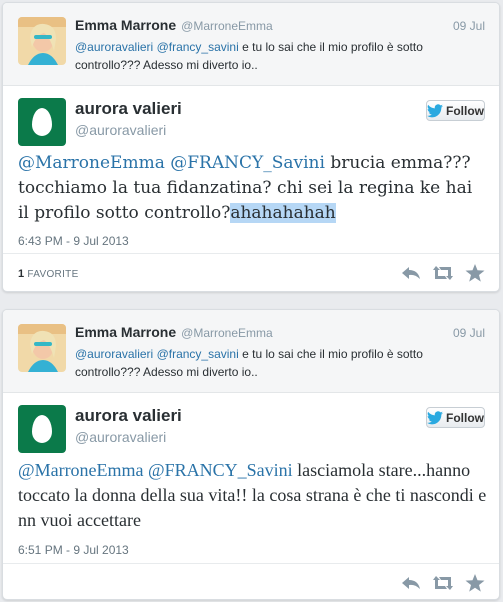  Describe the element at coordinates (73, 550) in the screenshot. I see `tweet-timestamp: 6:51 PM - 9 Jul 2013` at that location.